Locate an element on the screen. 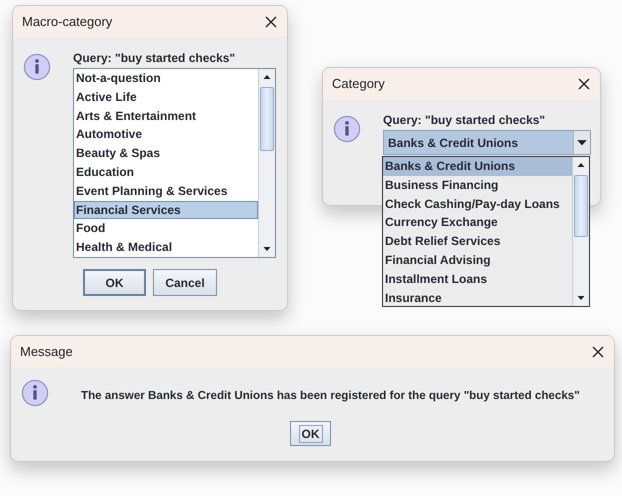 Image resolution: width=622 pixels, height=496 pixels. category-dropdown: Banks & Credit Unions is located at coordinates (487, 142).